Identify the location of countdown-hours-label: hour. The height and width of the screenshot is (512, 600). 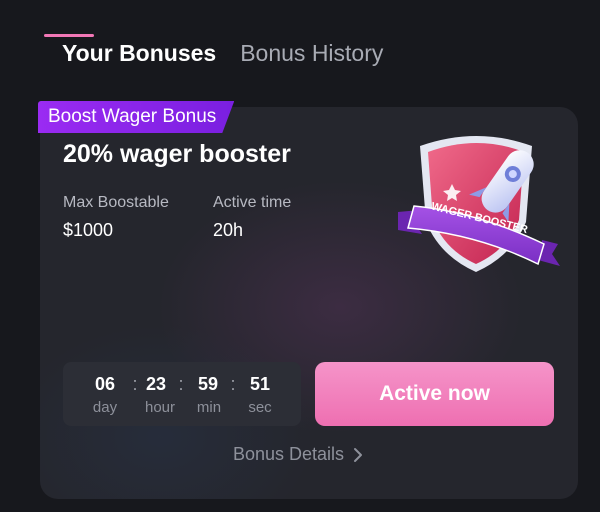
(160, 407).